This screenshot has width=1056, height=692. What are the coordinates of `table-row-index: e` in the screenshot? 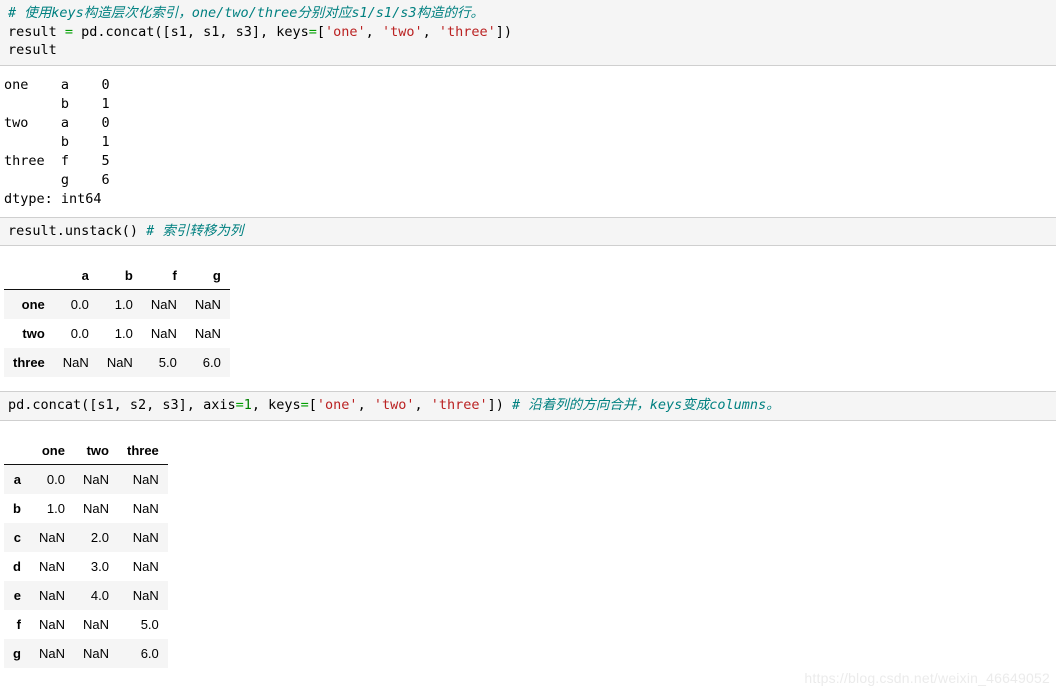 It's located at (17, 595).